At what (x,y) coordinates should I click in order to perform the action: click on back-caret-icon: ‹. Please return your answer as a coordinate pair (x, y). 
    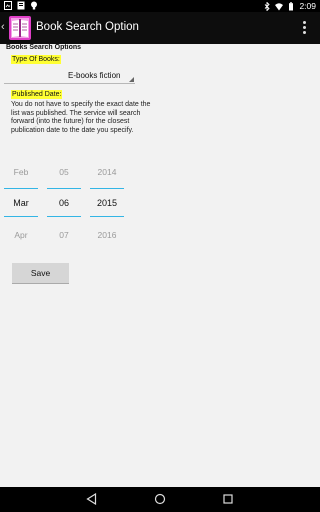
    Looking at the image, I should click on (3, 27).